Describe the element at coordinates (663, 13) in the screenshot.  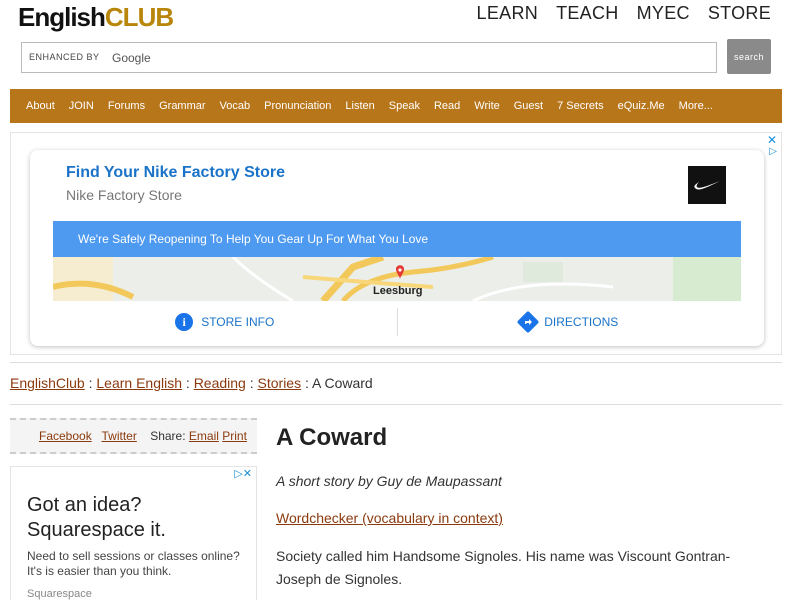
I see `nav-myec: MYEC` at that location.